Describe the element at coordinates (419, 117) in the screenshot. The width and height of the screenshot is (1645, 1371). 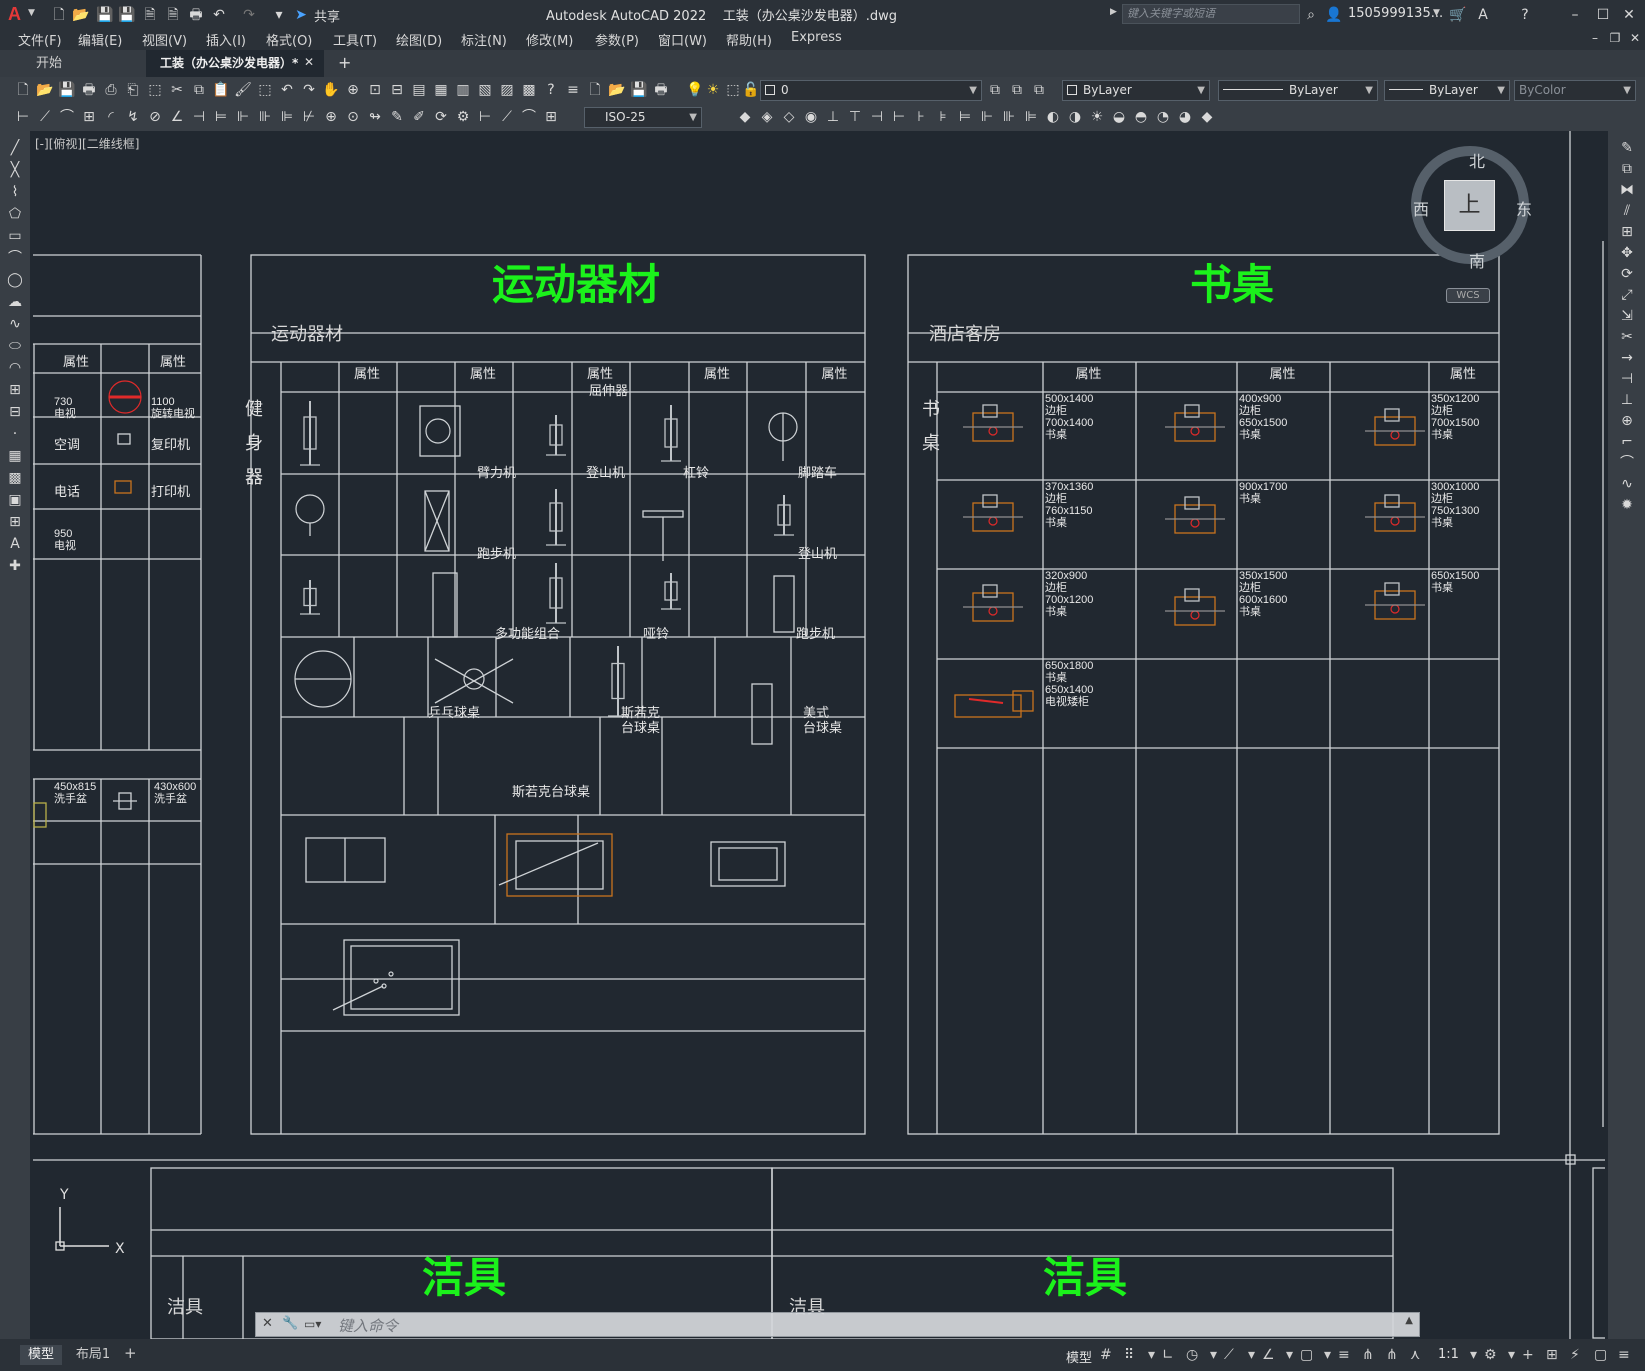
I see `dim-text-edit-icon: ✐` at that location.